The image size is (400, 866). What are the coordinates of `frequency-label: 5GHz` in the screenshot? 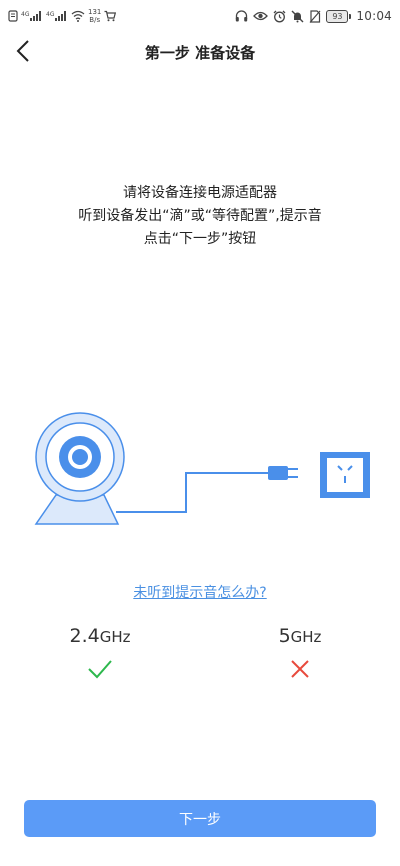 It's located at (300, 636).